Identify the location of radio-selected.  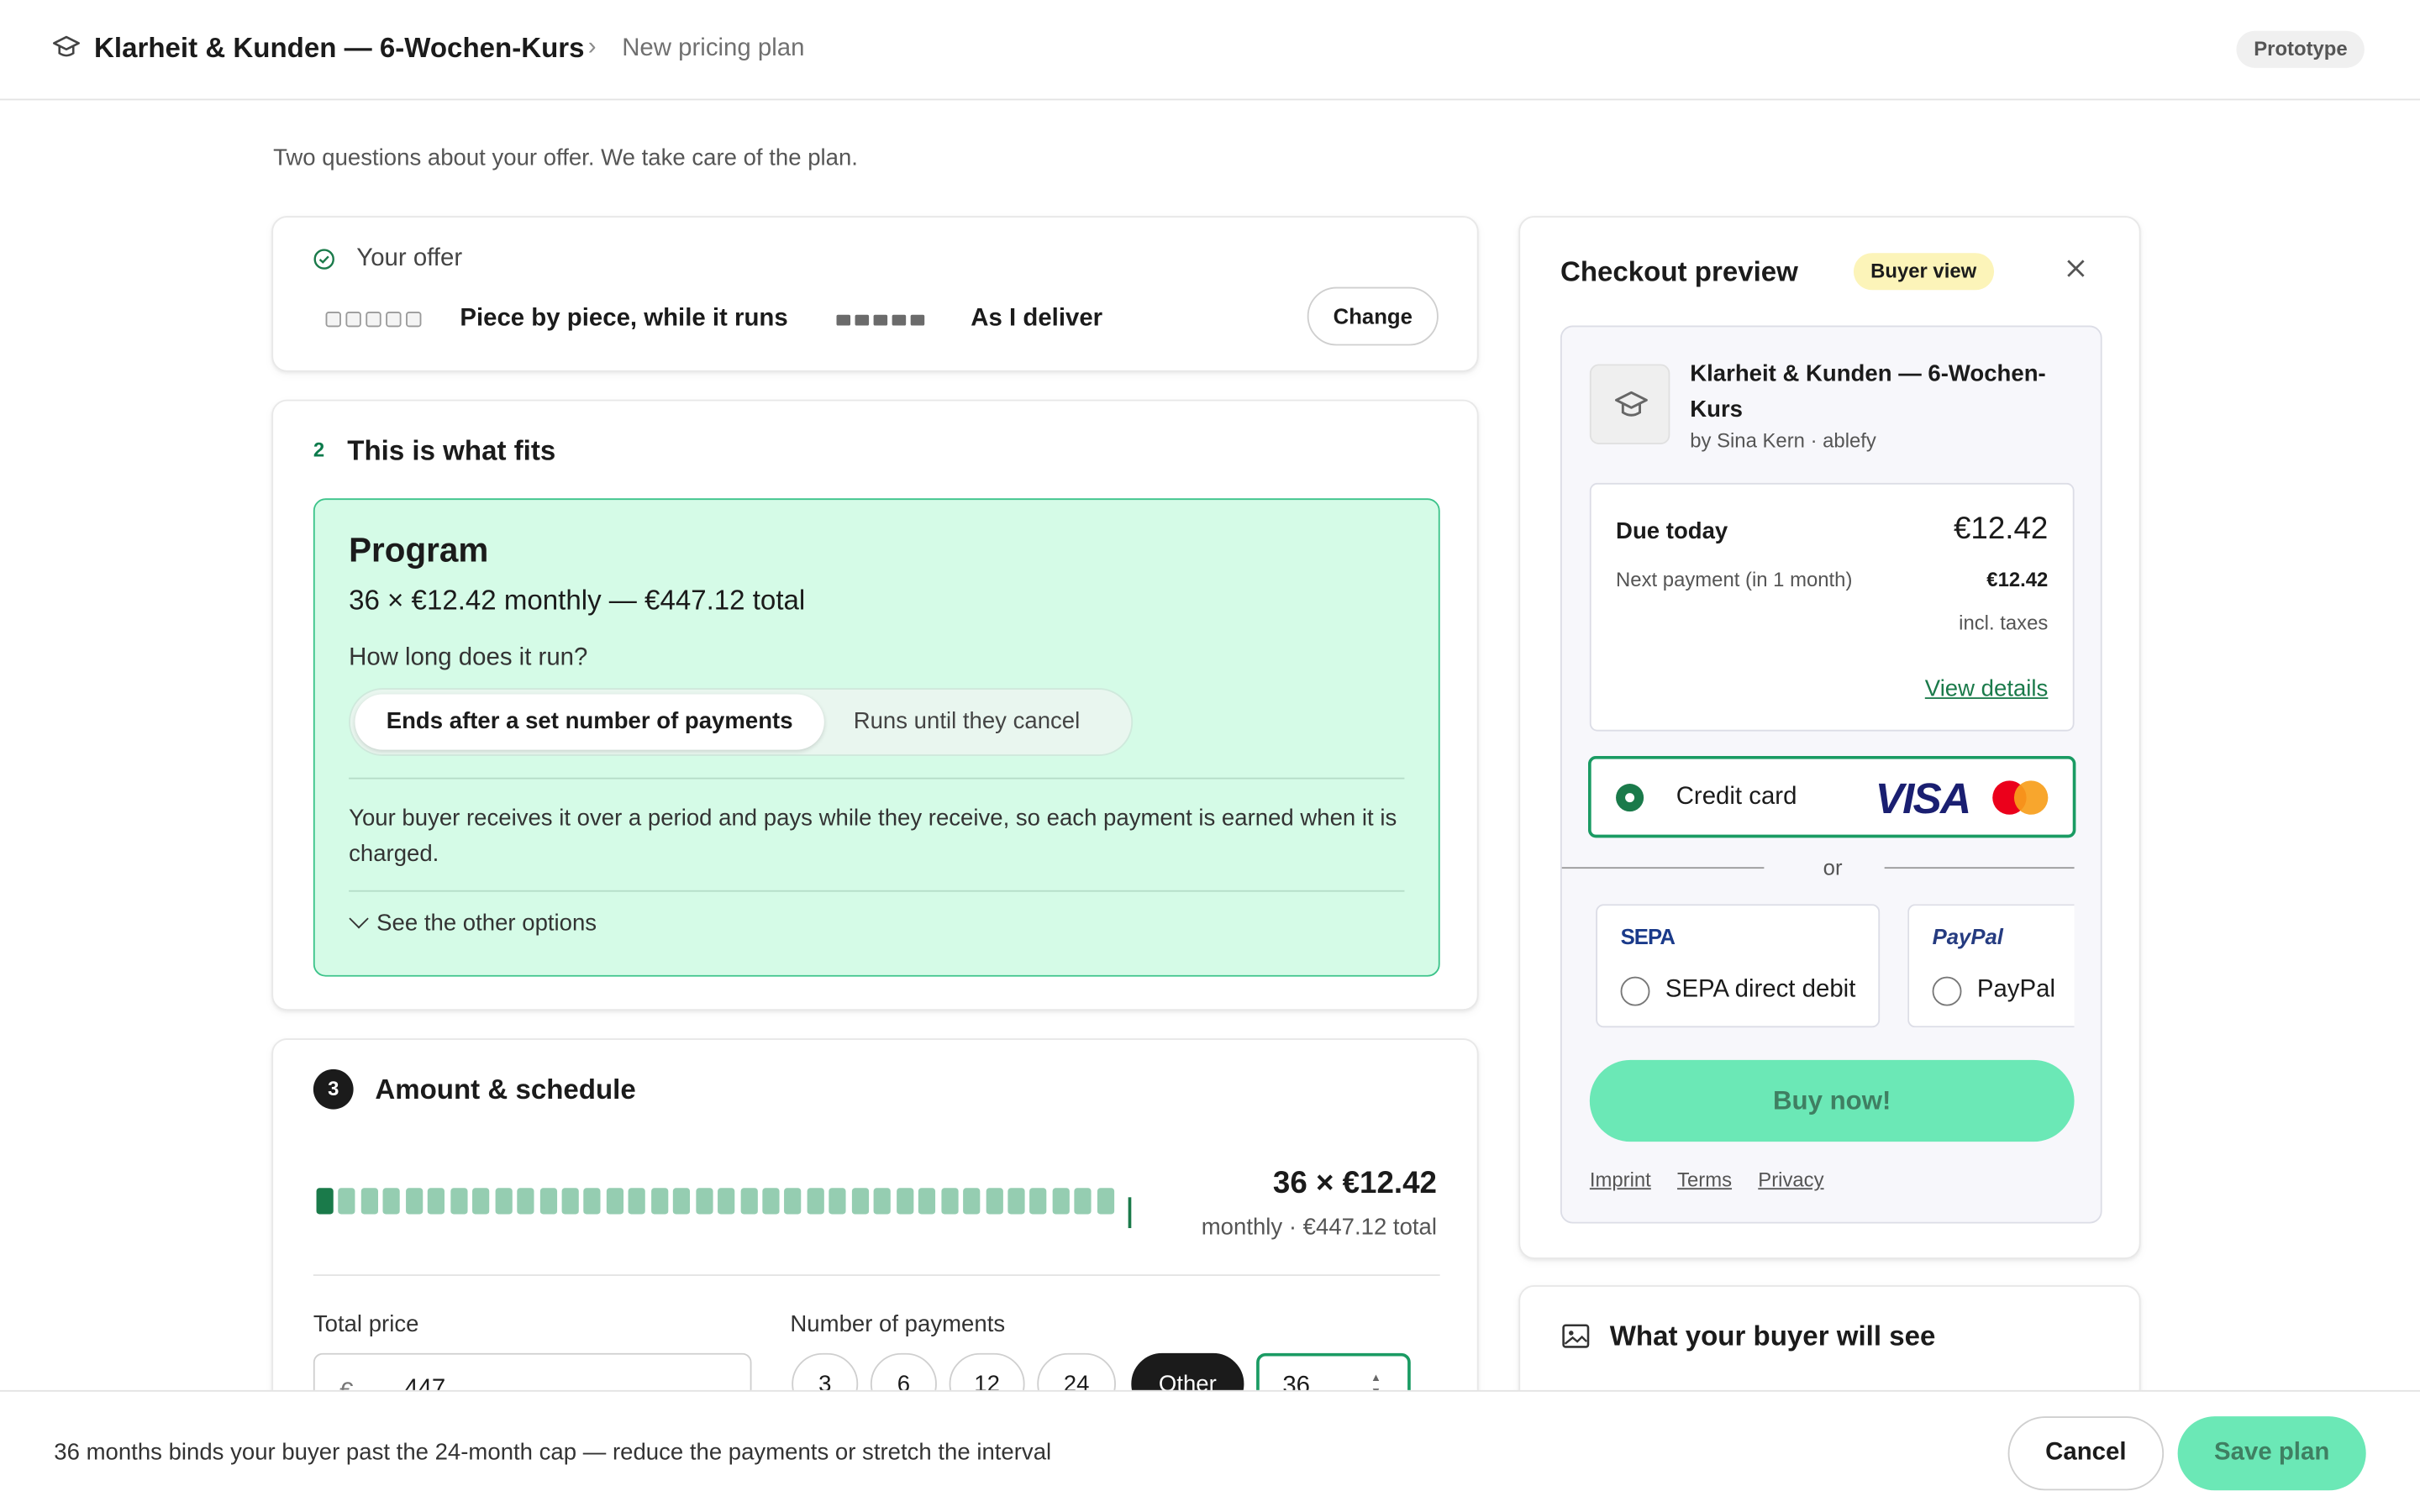
(1630, 798).